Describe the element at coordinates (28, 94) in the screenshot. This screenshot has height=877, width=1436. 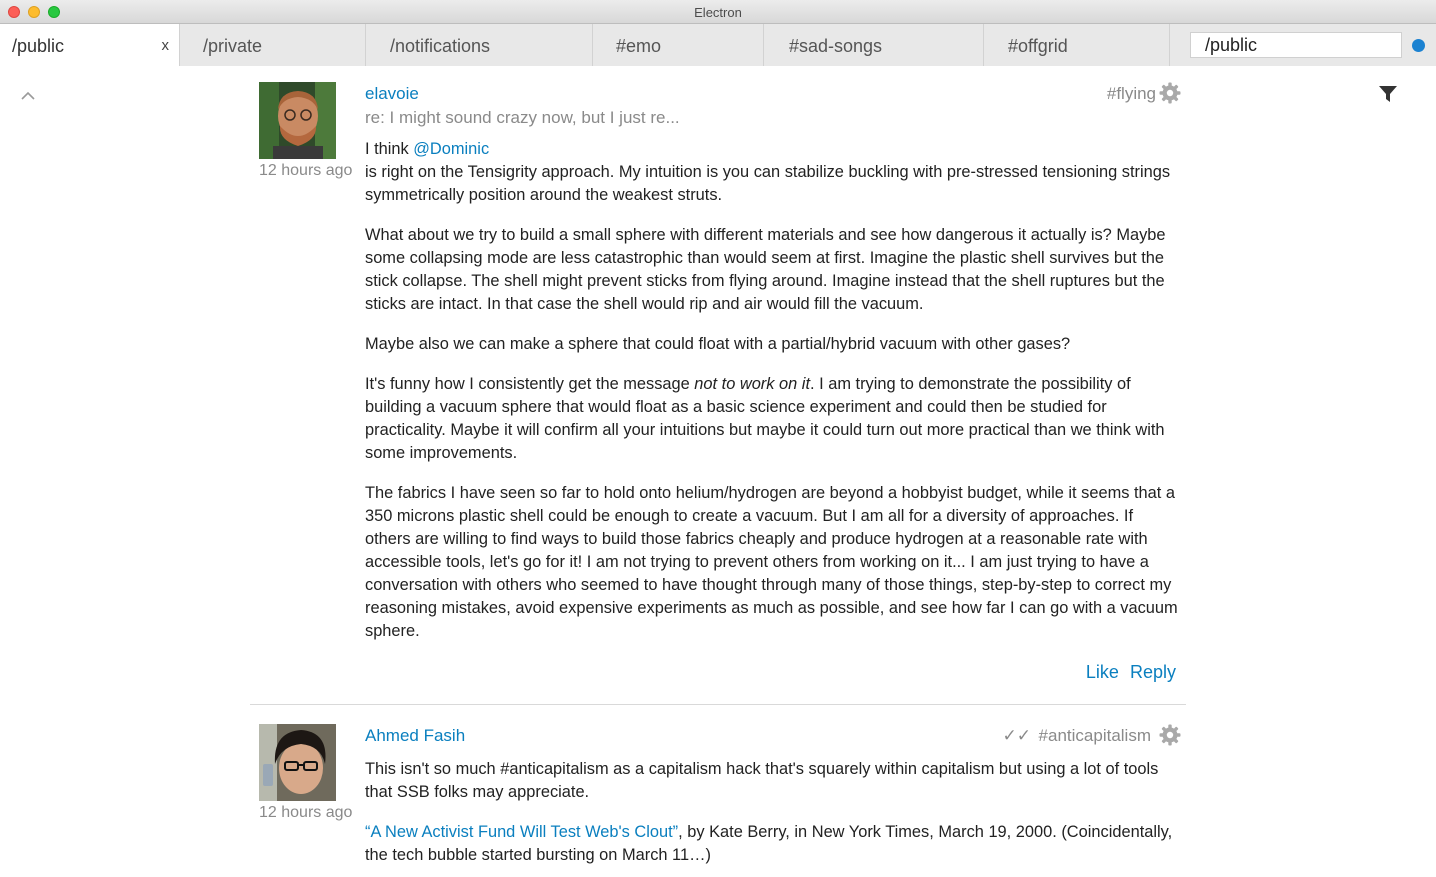
I see `chevron-up-icon` at that location.